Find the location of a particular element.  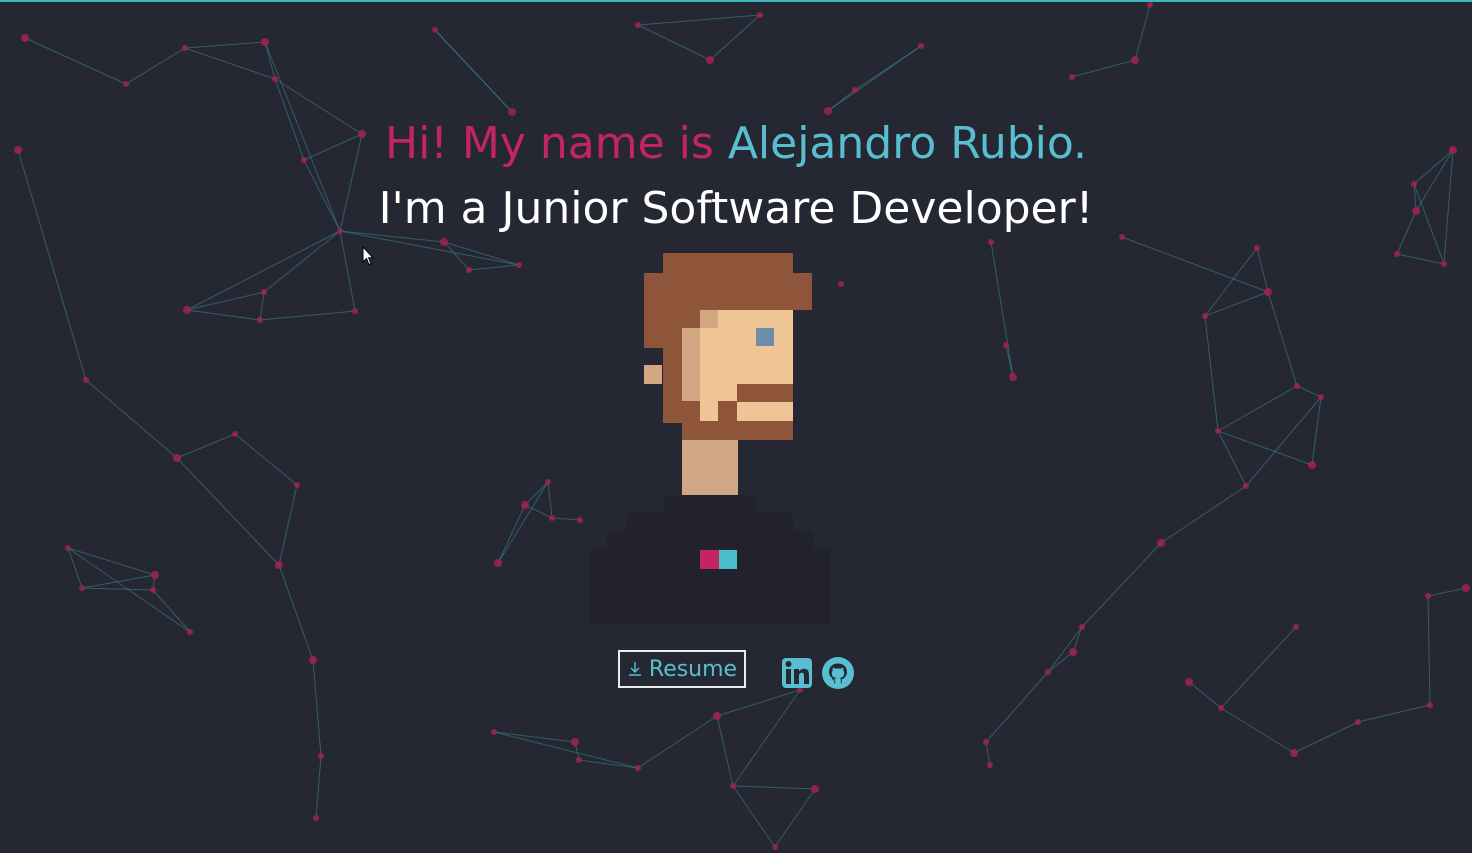

resume-download-button: Resume is located at coordinates (682, 669).